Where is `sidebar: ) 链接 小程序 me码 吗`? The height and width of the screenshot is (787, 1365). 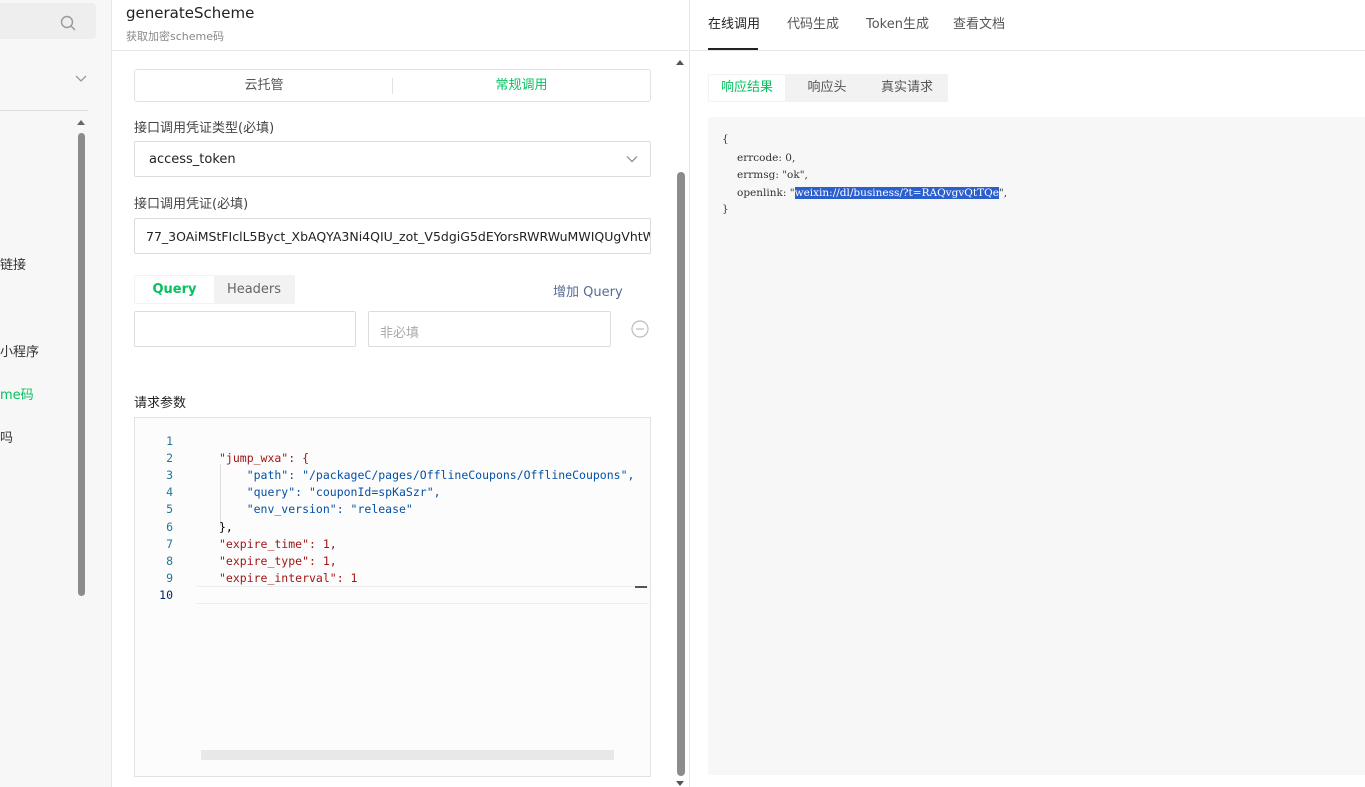 sidebar: ) 链接 小程序 me码 吗 is located at coordinates (56, 393).